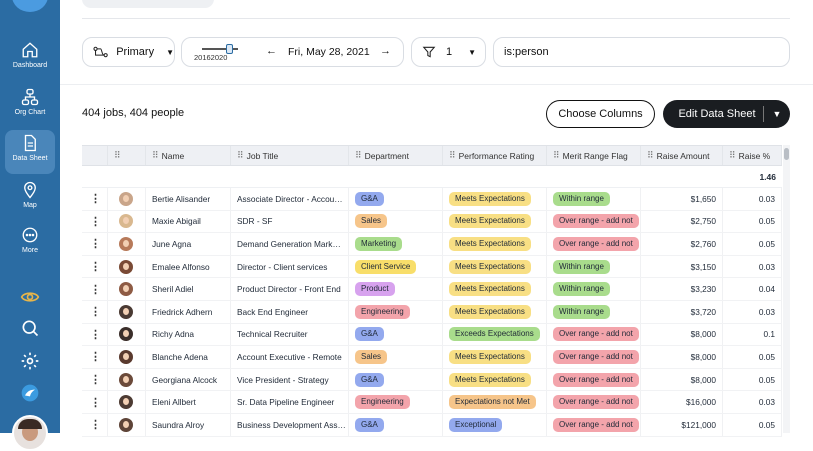 The height and width of the screenshot is (451, 813). I want to click on name-cell: Bertie Alisander, so click(188, 199).